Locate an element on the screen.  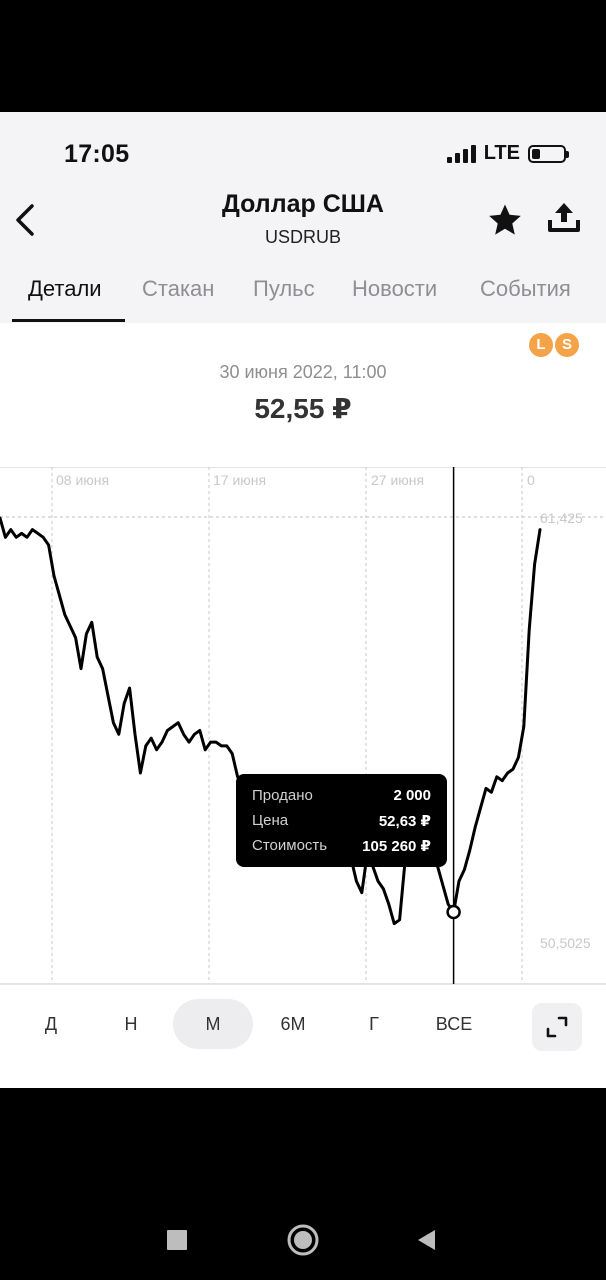
circle-home-icon is located at coordinates (303, 1240).